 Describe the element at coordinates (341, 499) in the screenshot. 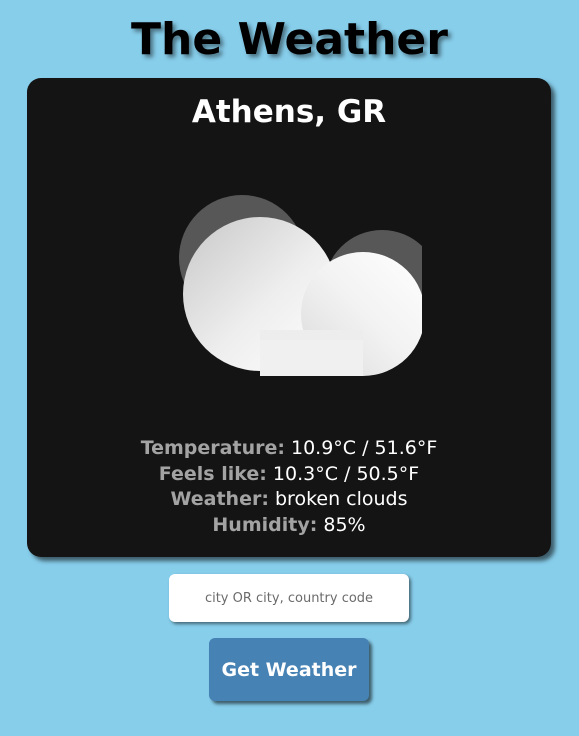

I see `weather-condition-value: broken clouds` at that location.